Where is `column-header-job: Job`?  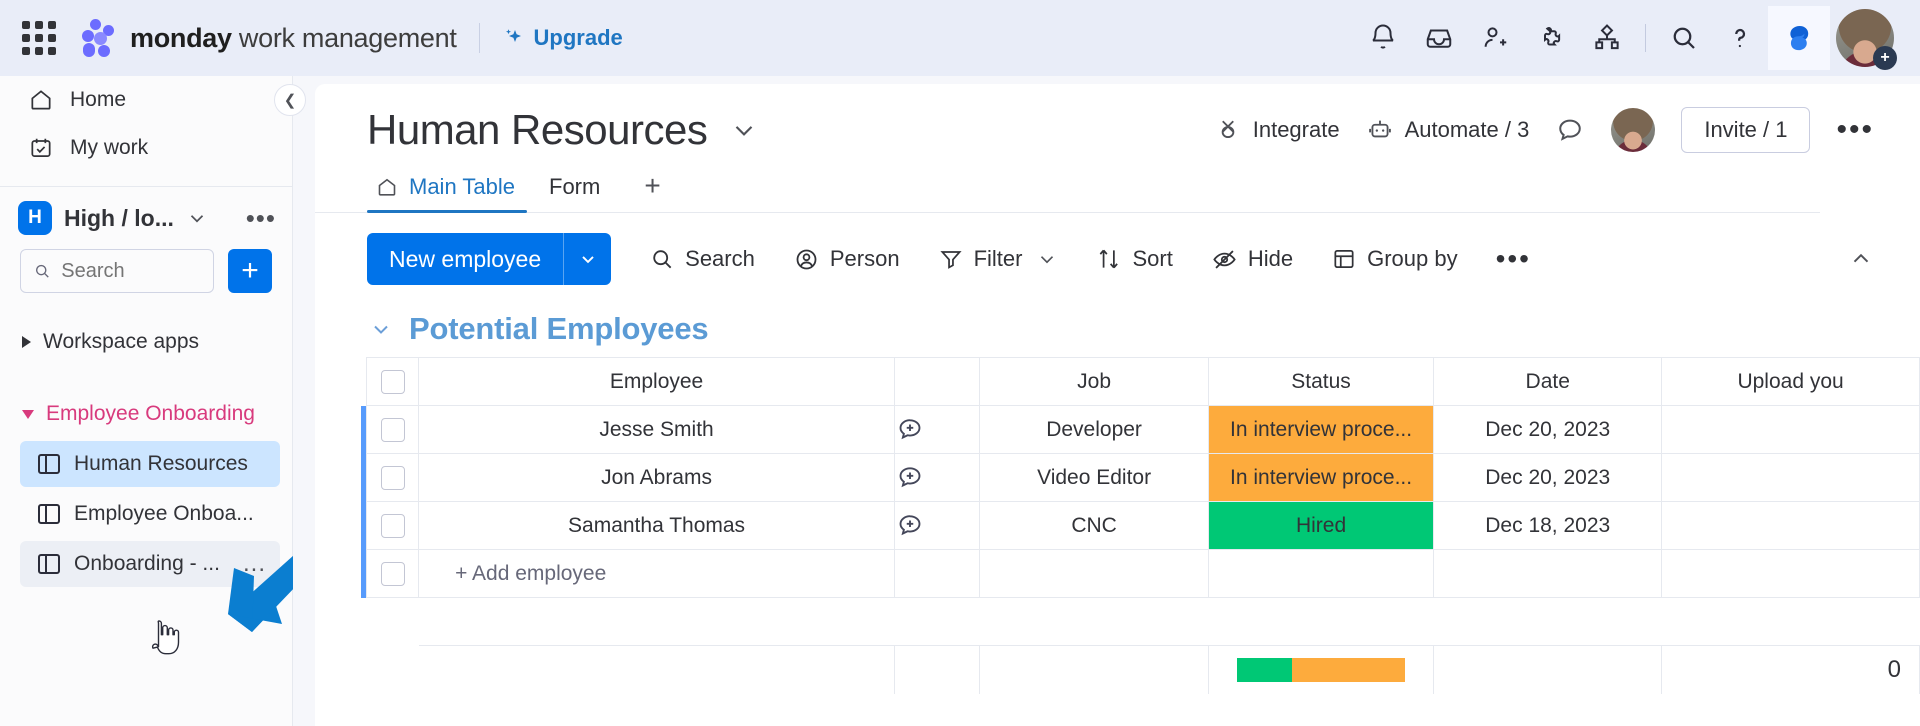
column-header-job: Job is located at coordinates (1094, 381).